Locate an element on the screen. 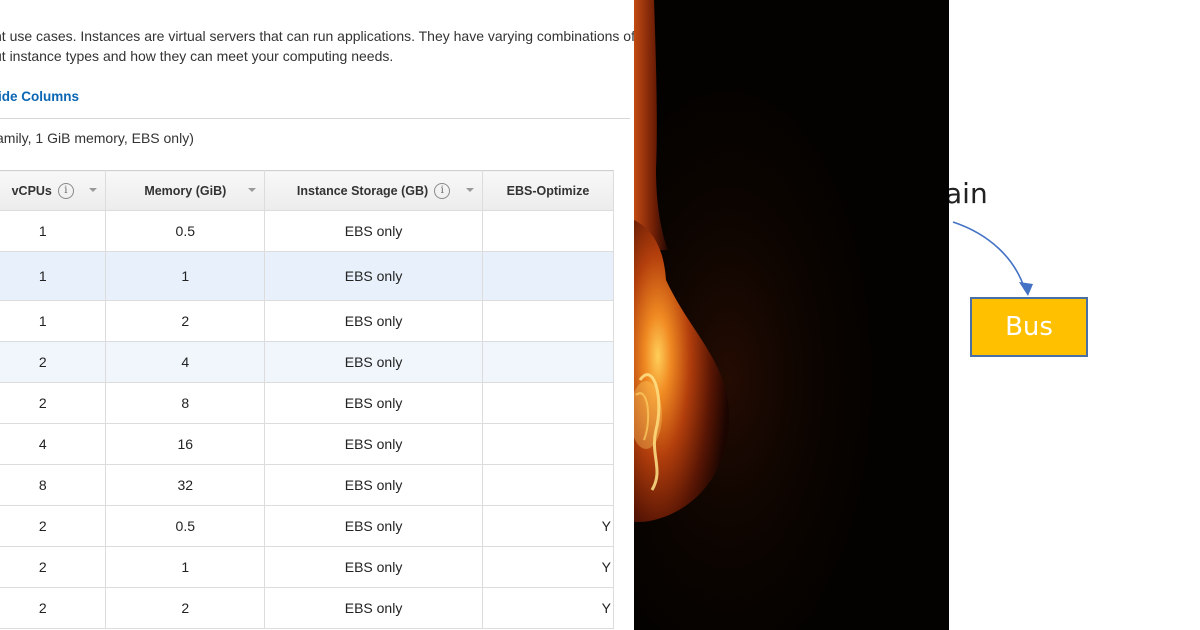 Image resolution: width=1200 pixels, height=630 pixels. column-header-vcpus: vCPUs i is located at coordinates (53, 190).